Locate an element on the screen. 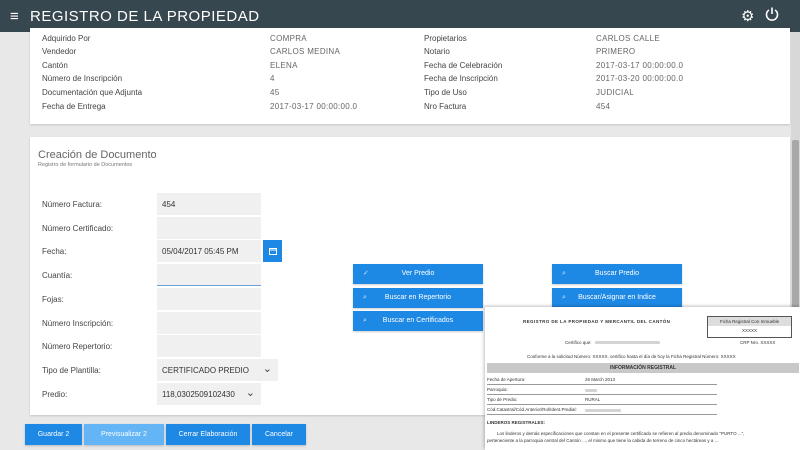  info-value: RURAL is located at coordinates (593, 399).